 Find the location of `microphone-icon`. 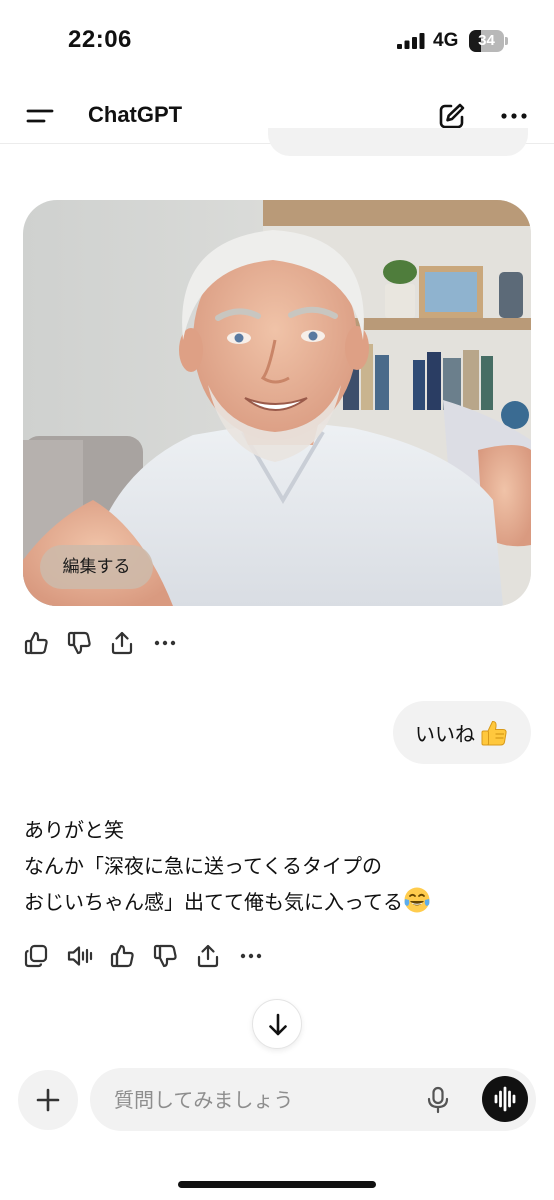

microphone-icon is located at coordinates (438, 1100).